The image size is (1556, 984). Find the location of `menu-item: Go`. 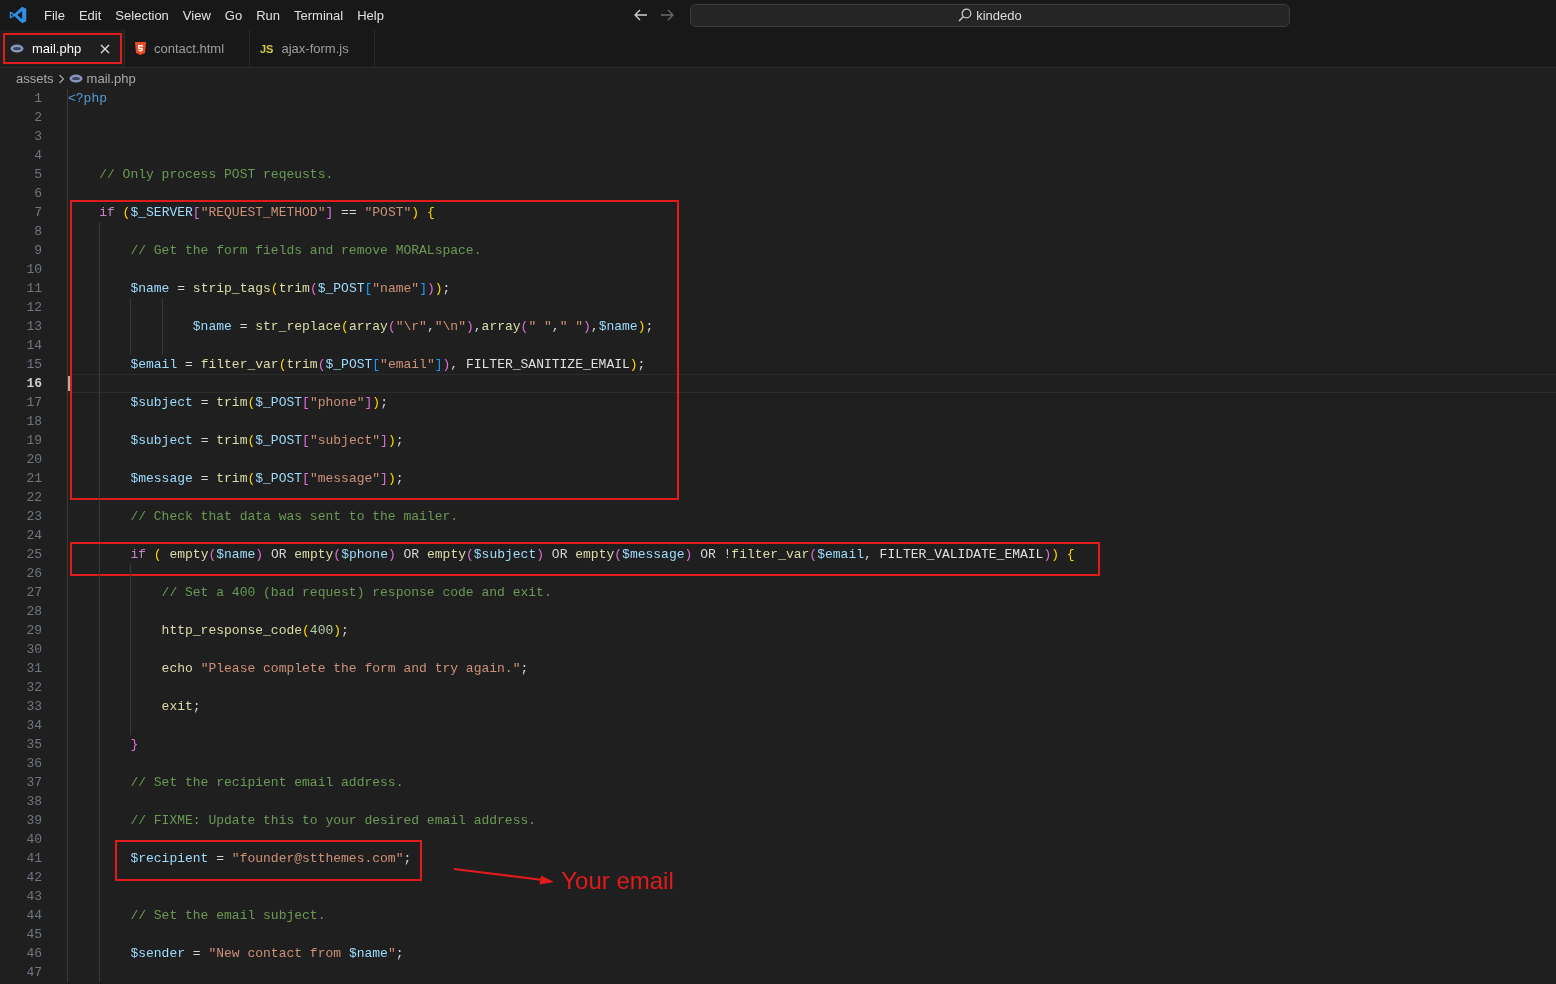

menu-item: Go is located at coordinates (233, 15).